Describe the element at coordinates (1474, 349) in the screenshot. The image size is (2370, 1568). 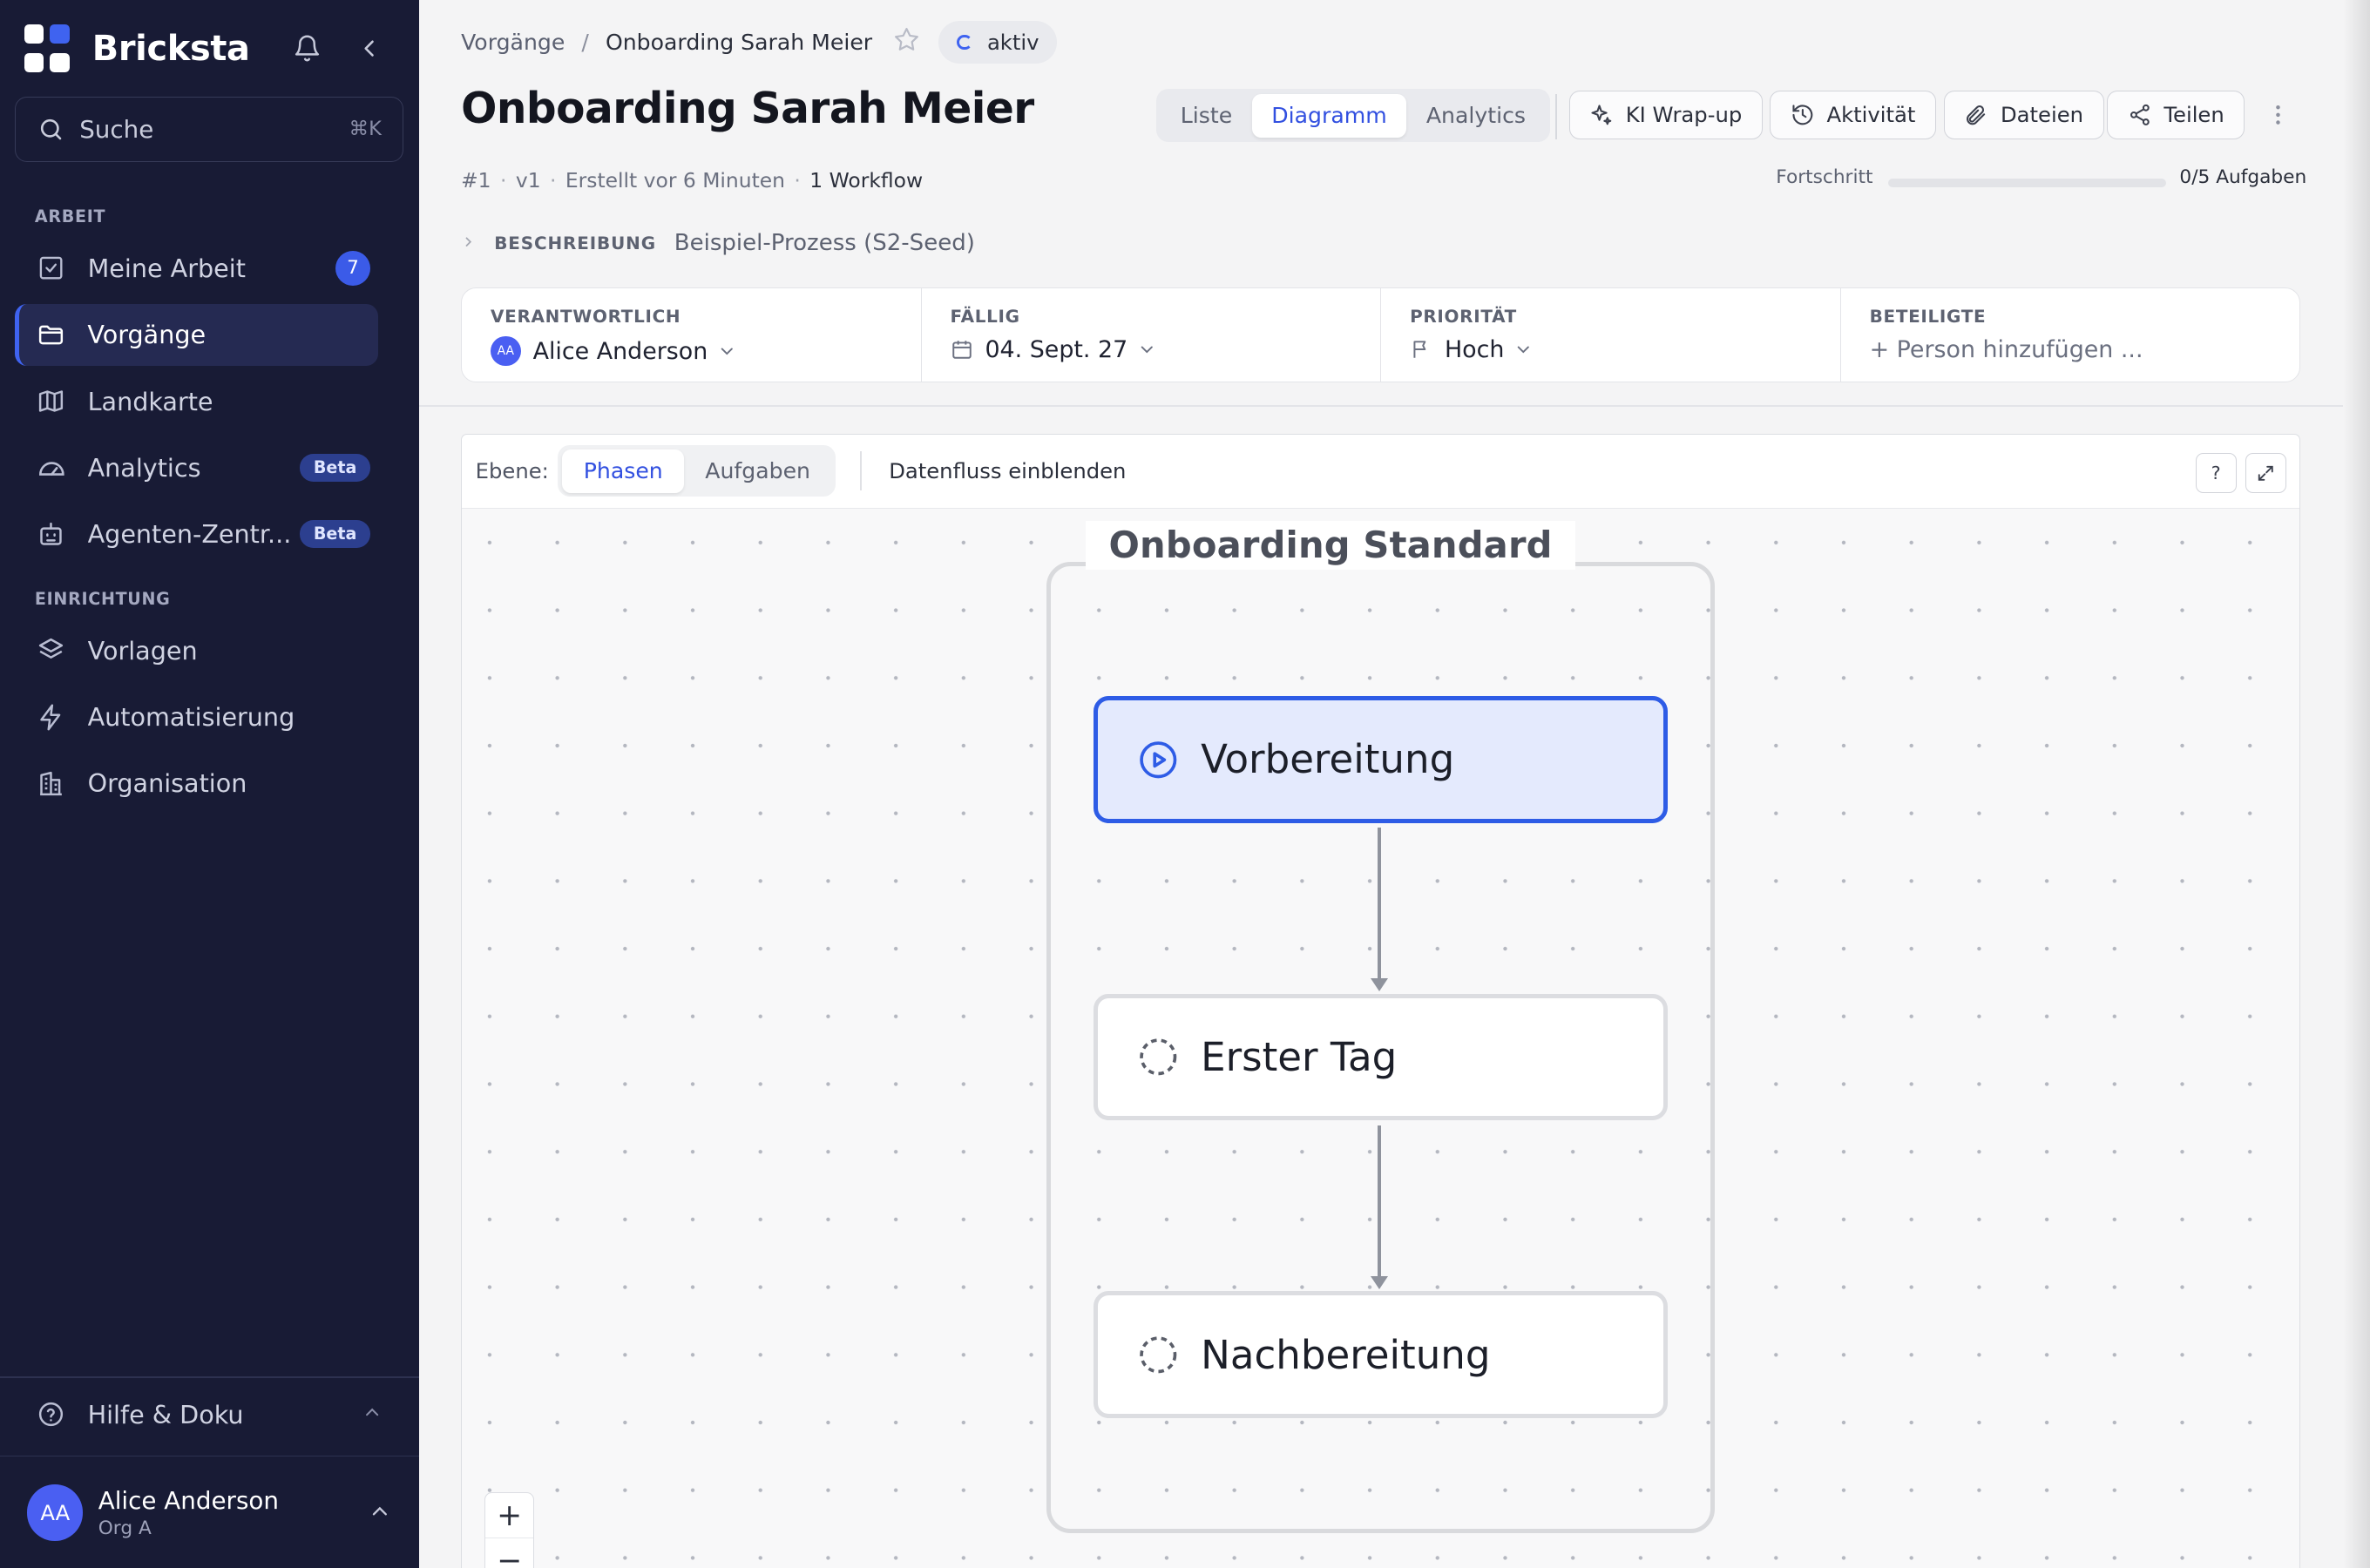
I see `priority-value: Hoch` at that location.